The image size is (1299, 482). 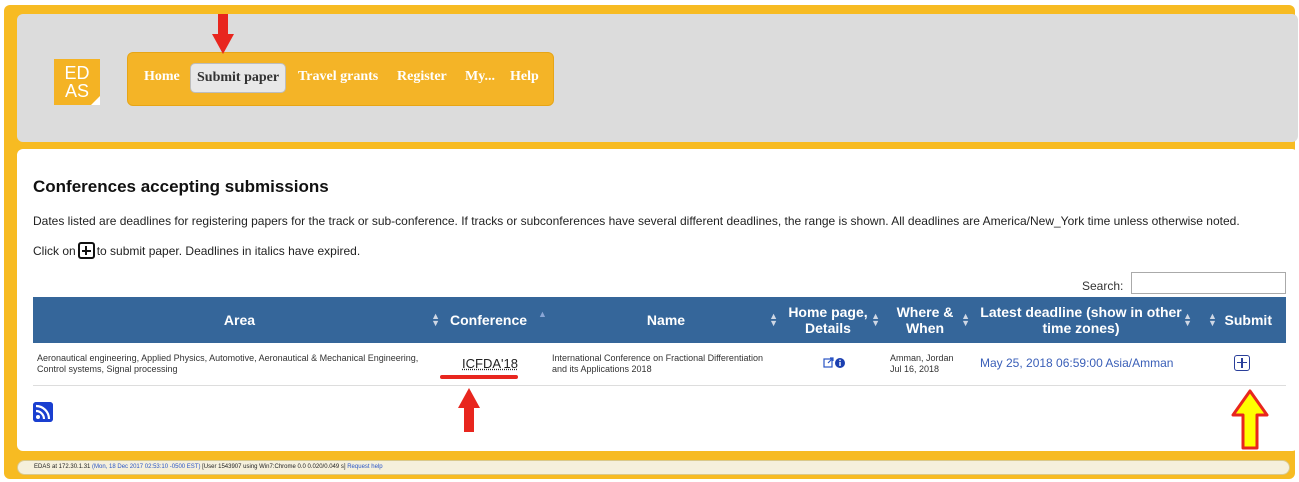 I want to click on yellow-arrow-up-annotation, so click(x=1250, y=419).